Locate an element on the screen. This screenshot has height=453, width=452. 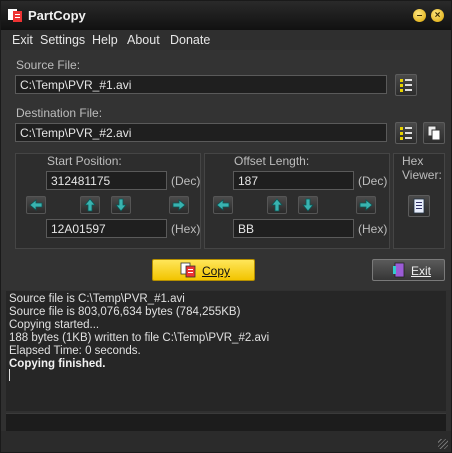
app-icon is located at coordinates (15, 15).